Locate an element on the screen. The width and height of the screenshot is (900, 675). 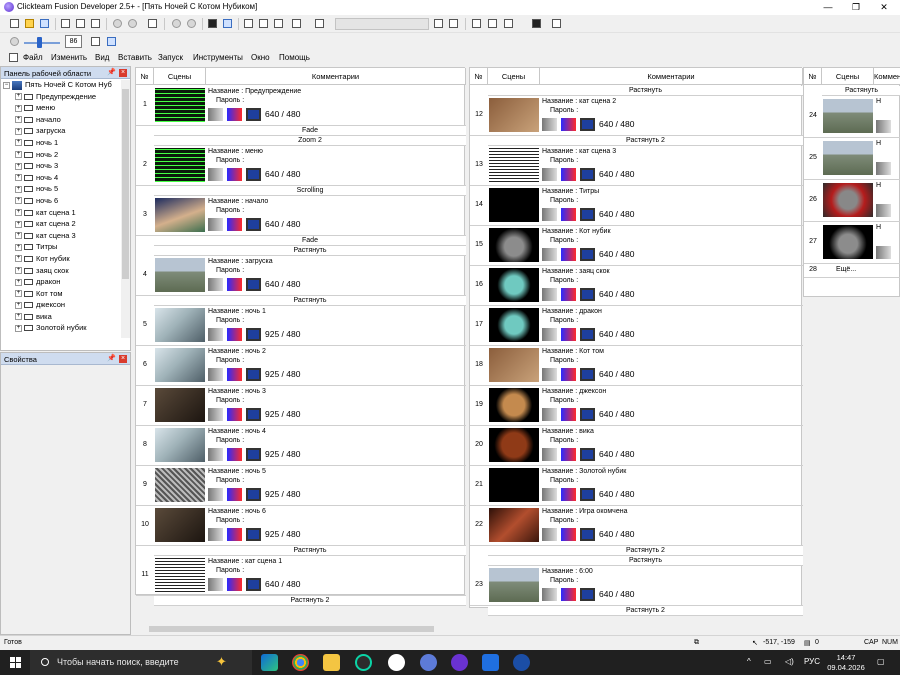
zoom-slider-thumb is located at coordinates (39, 42).